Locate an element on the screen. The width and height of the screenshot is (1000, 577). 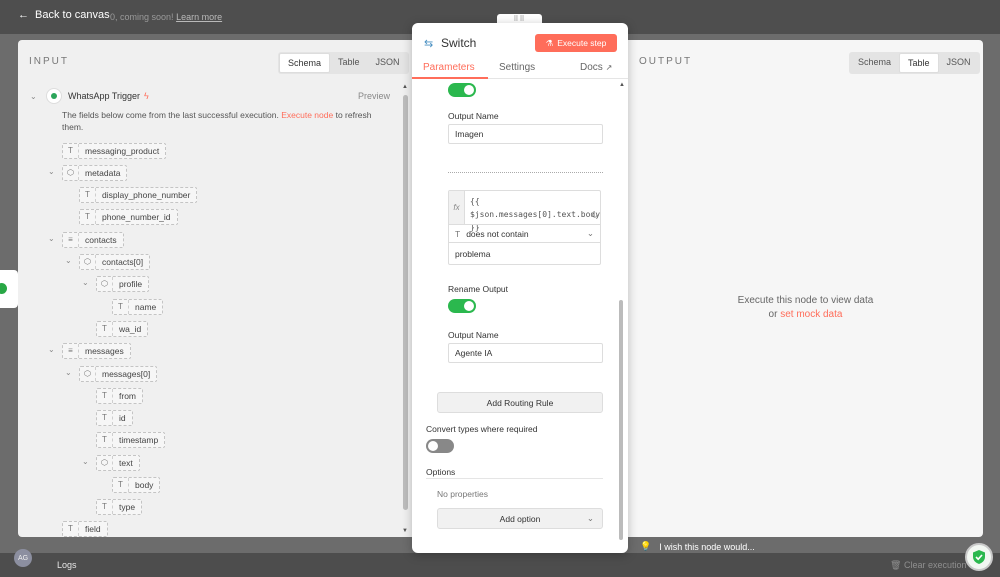
shield-check-icon is located at coordinates (979, 557).